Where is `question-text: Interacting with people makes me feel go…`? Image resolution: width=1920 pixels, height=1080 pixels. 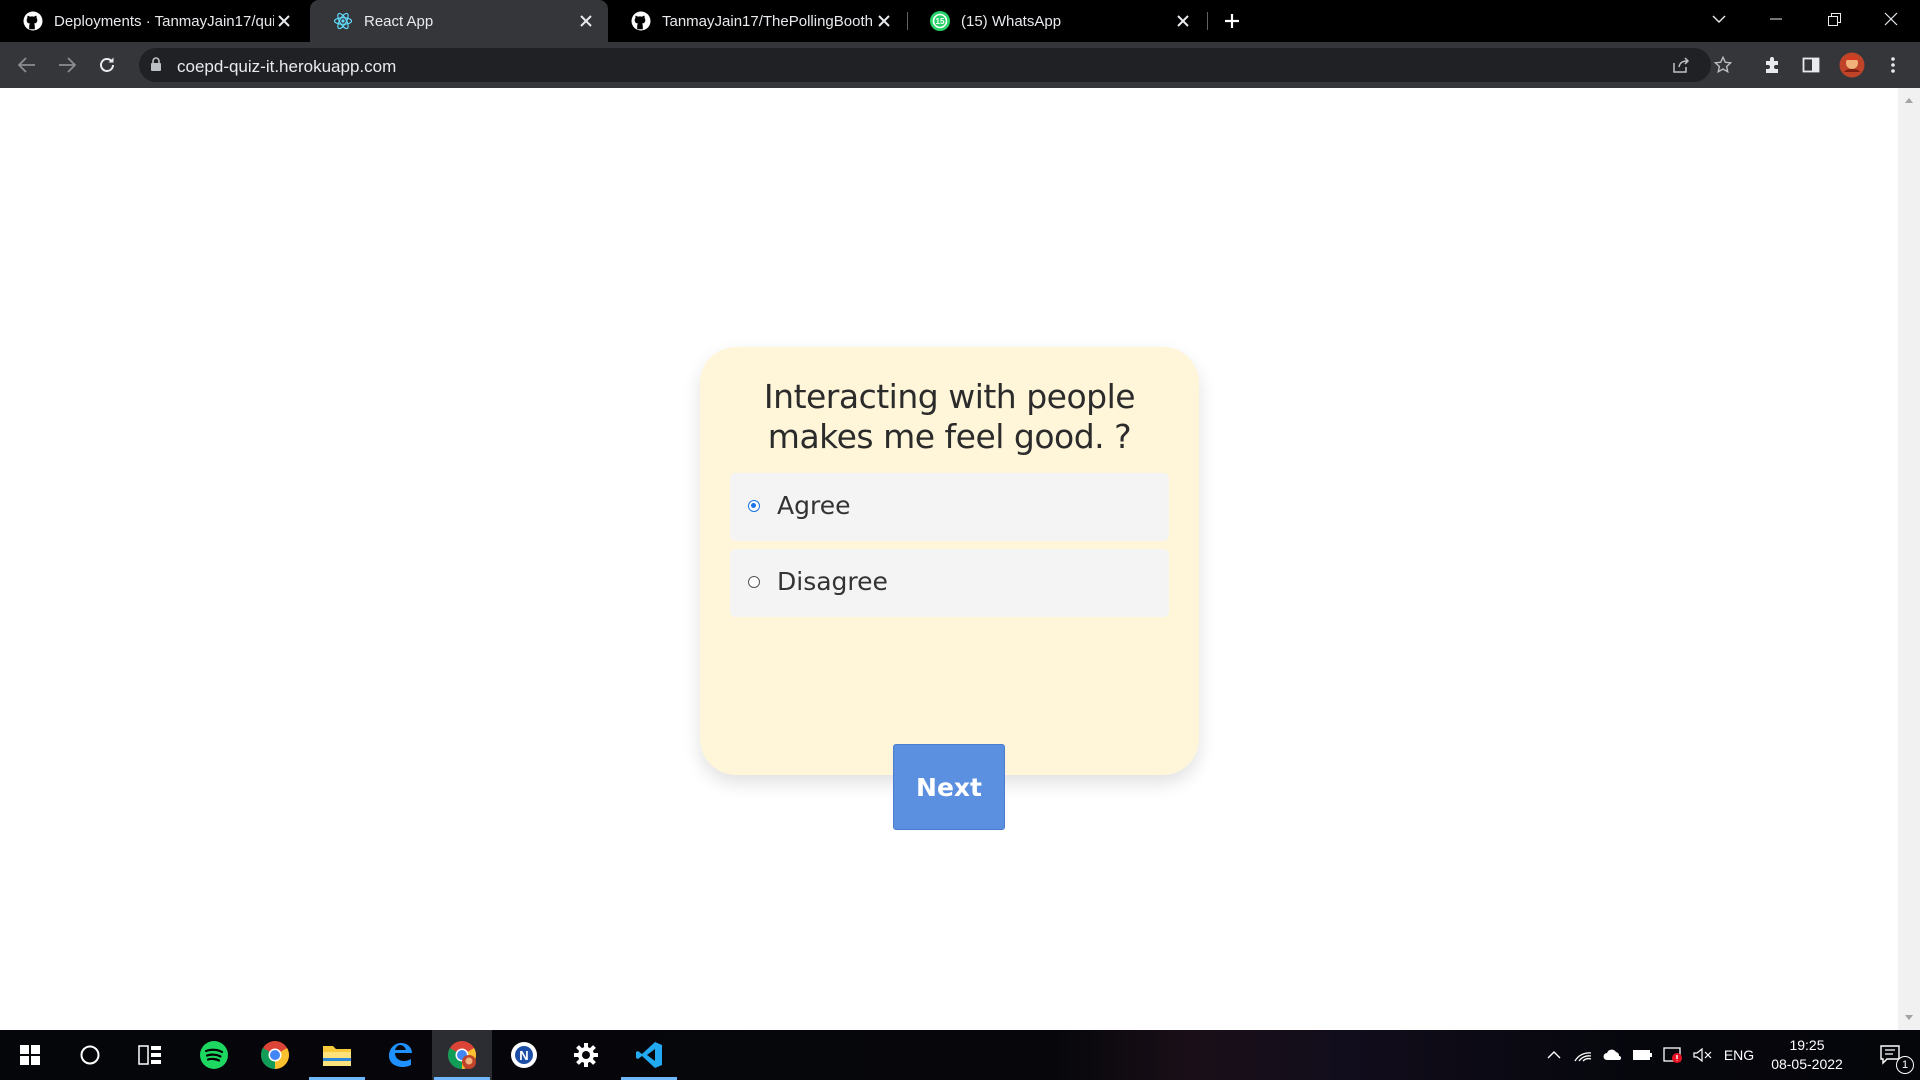
question-text: Interacting with people makes me feel go… is located at coordinates (949, 416).